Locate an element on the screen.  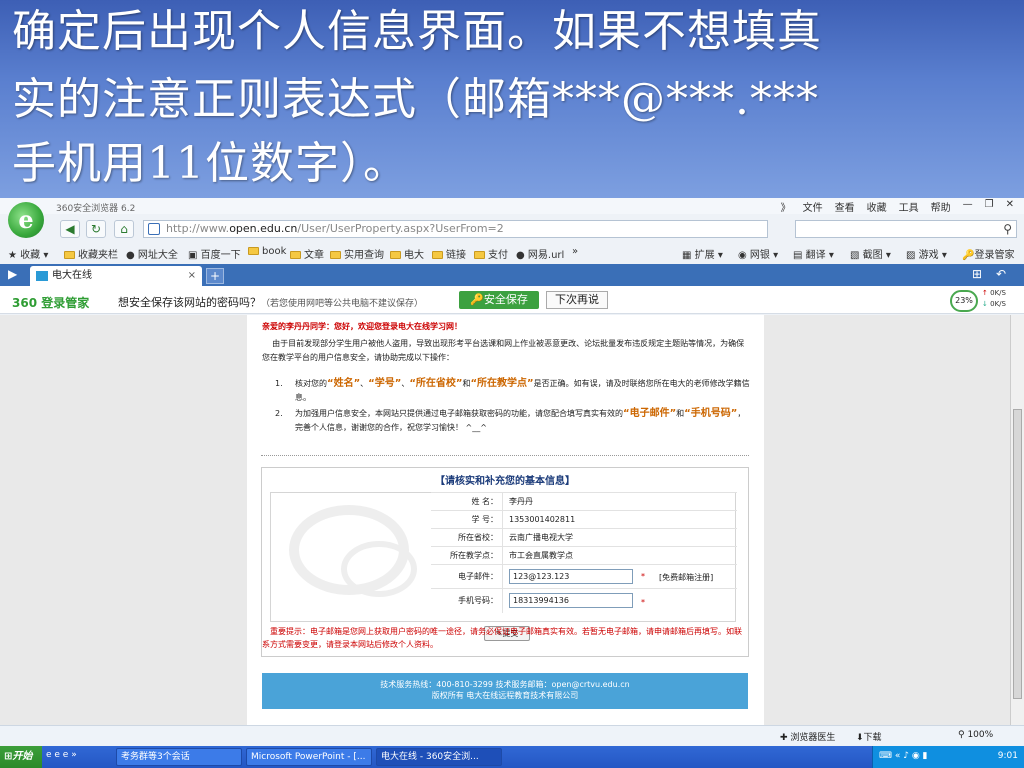
fav-collect: ★ 收藏 ▾ is located at coordinates (28, 253).